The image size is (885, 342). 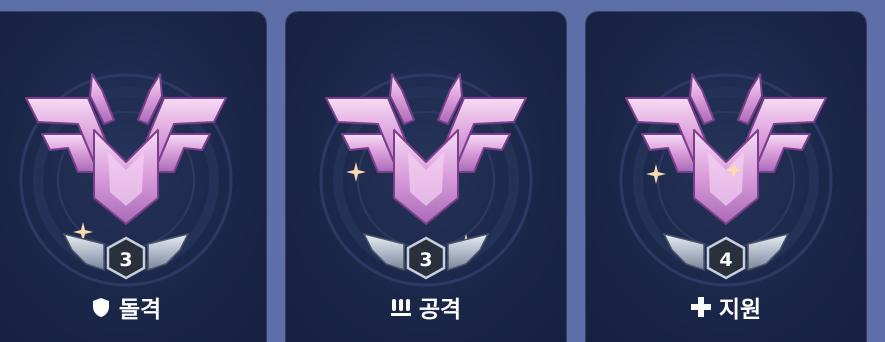 I want to click on shield-icon, so click(x=101, y=307).